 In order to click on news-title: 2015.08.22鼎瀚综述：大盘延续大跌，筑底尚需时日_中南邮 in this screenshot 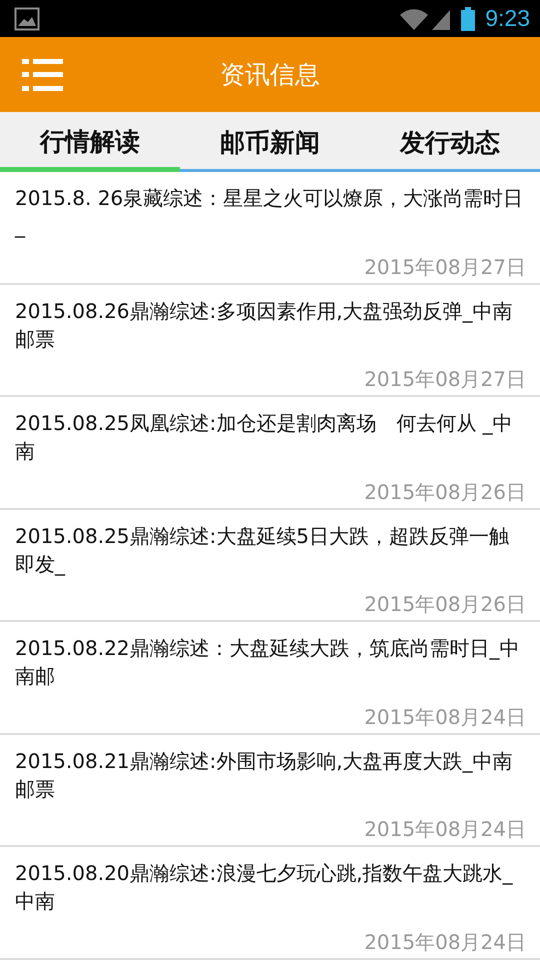, I will do `click(270, 669)`.